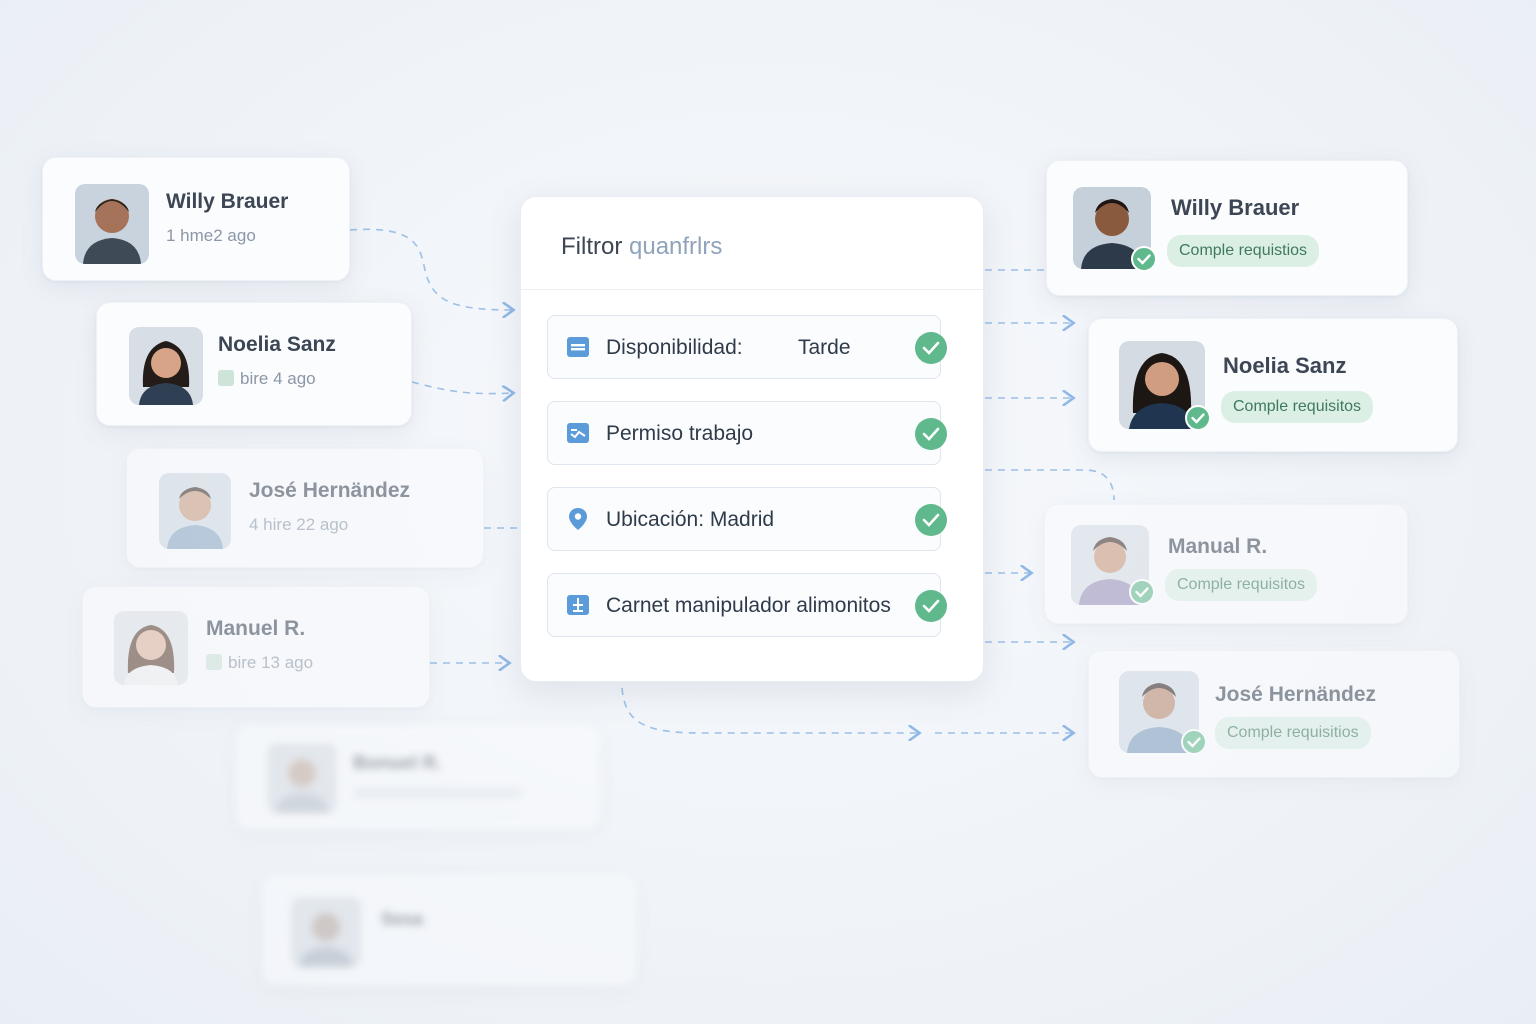 The width and height of the screenshot is (1536, 1024). I want to click on candidate-time: 1 hme2 ago, so click(211, 235).